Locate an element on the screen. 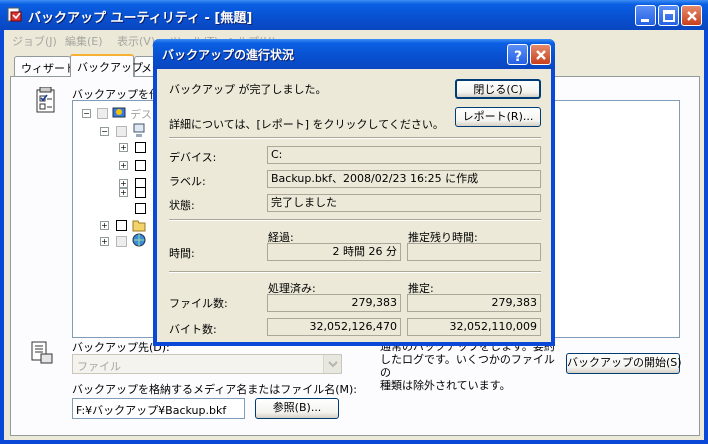 This screenshot has height=444, width=708. menu-view: 表示(V) is located at coordinates (136, 41).